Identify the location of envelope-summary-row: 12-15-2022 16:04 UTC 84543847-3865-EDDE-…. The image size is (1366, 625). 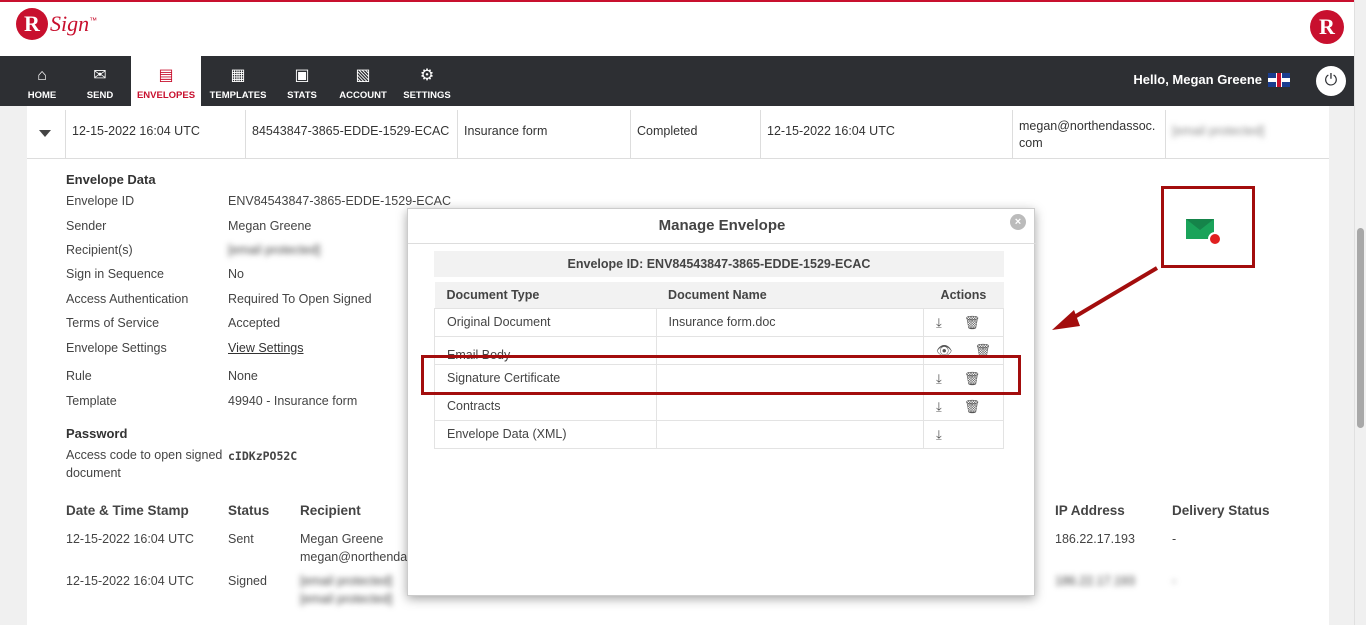
(678, 134).